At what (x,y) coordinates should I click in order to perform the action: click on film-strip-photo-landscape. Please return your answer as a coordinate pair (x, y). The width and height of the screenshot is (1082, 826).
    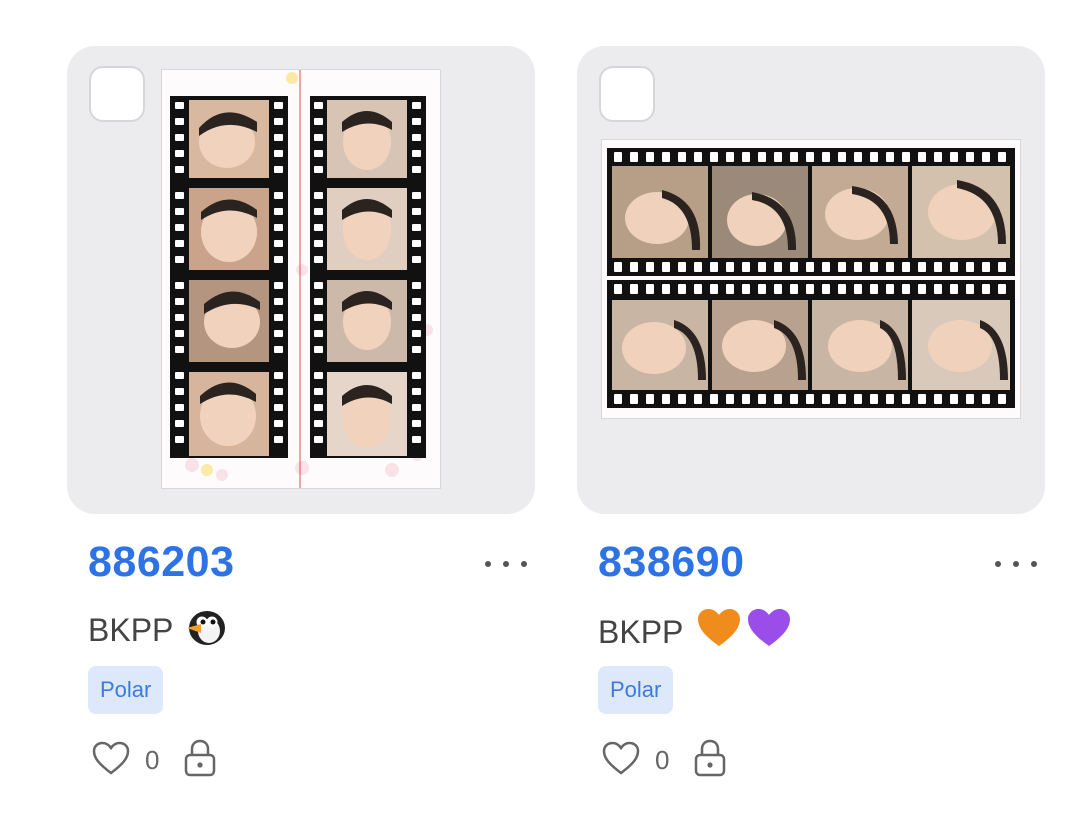
    Looking at the image, I should click on (811, 279).